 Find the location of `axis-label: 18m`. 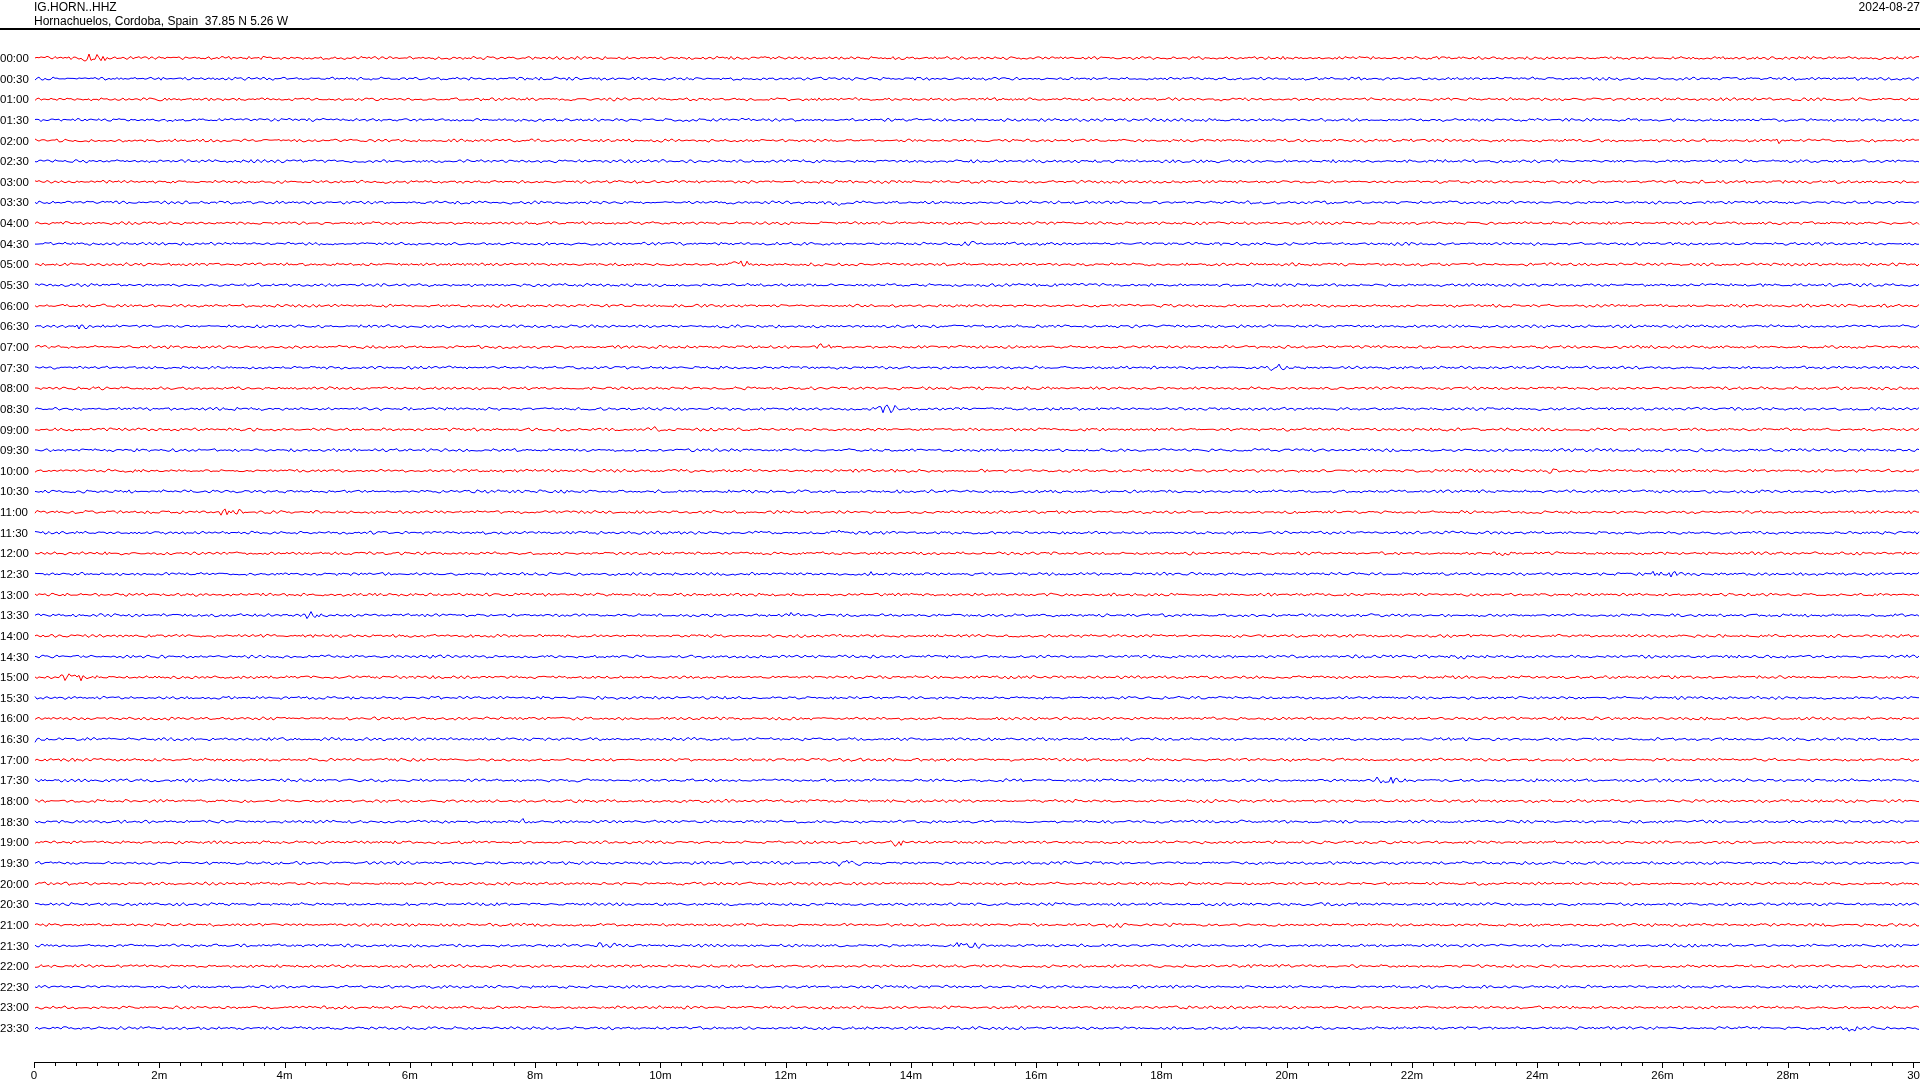

axis-label: 18m is located at coordinates (1161, 1074).